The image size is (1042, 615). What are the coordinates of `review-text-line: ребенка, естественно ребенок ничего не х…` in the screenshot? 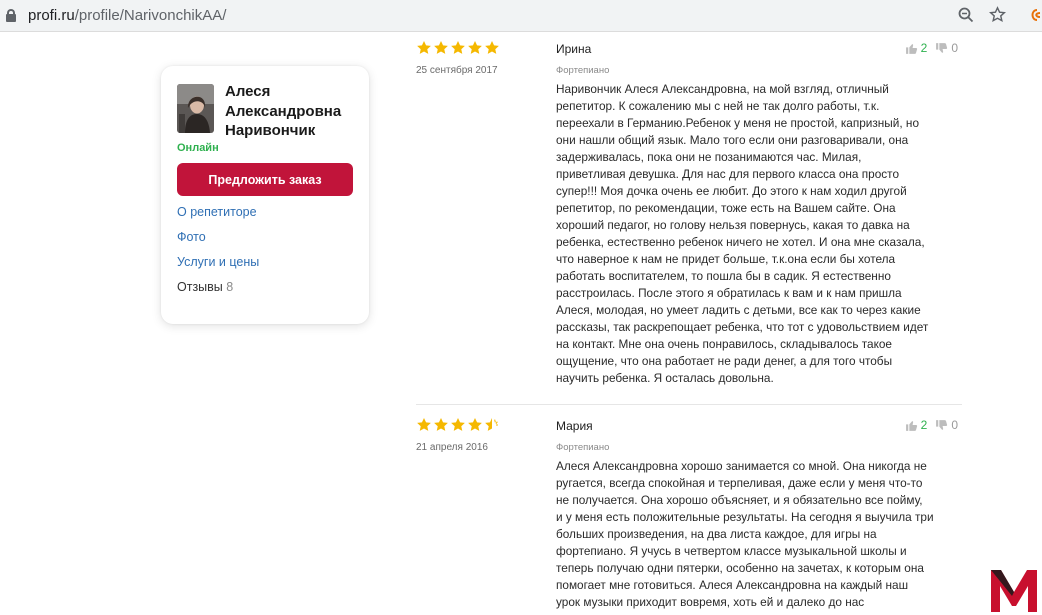 It's located at (740, 242).